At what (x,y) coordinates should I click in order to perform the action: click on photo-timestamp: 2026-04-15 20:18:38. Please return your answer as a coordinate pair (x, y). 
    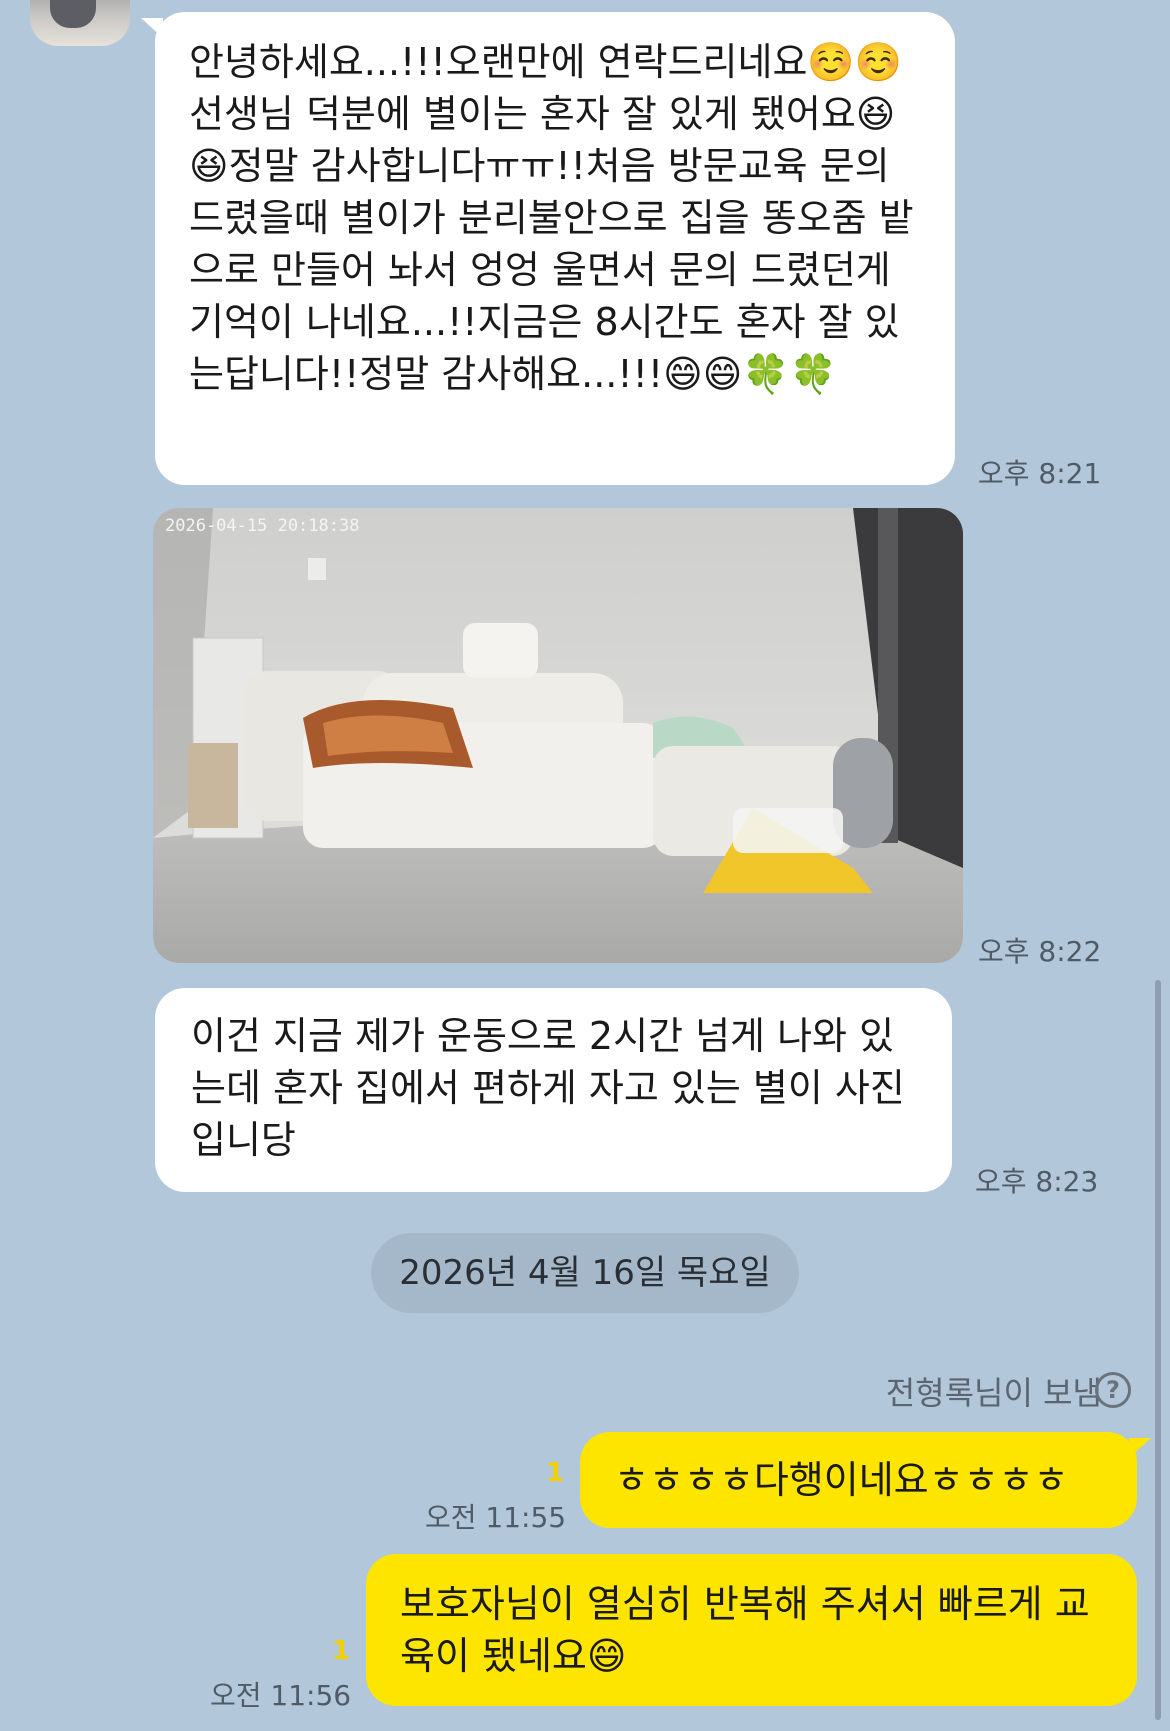
    Looking at the image, I should click on (262, 526).